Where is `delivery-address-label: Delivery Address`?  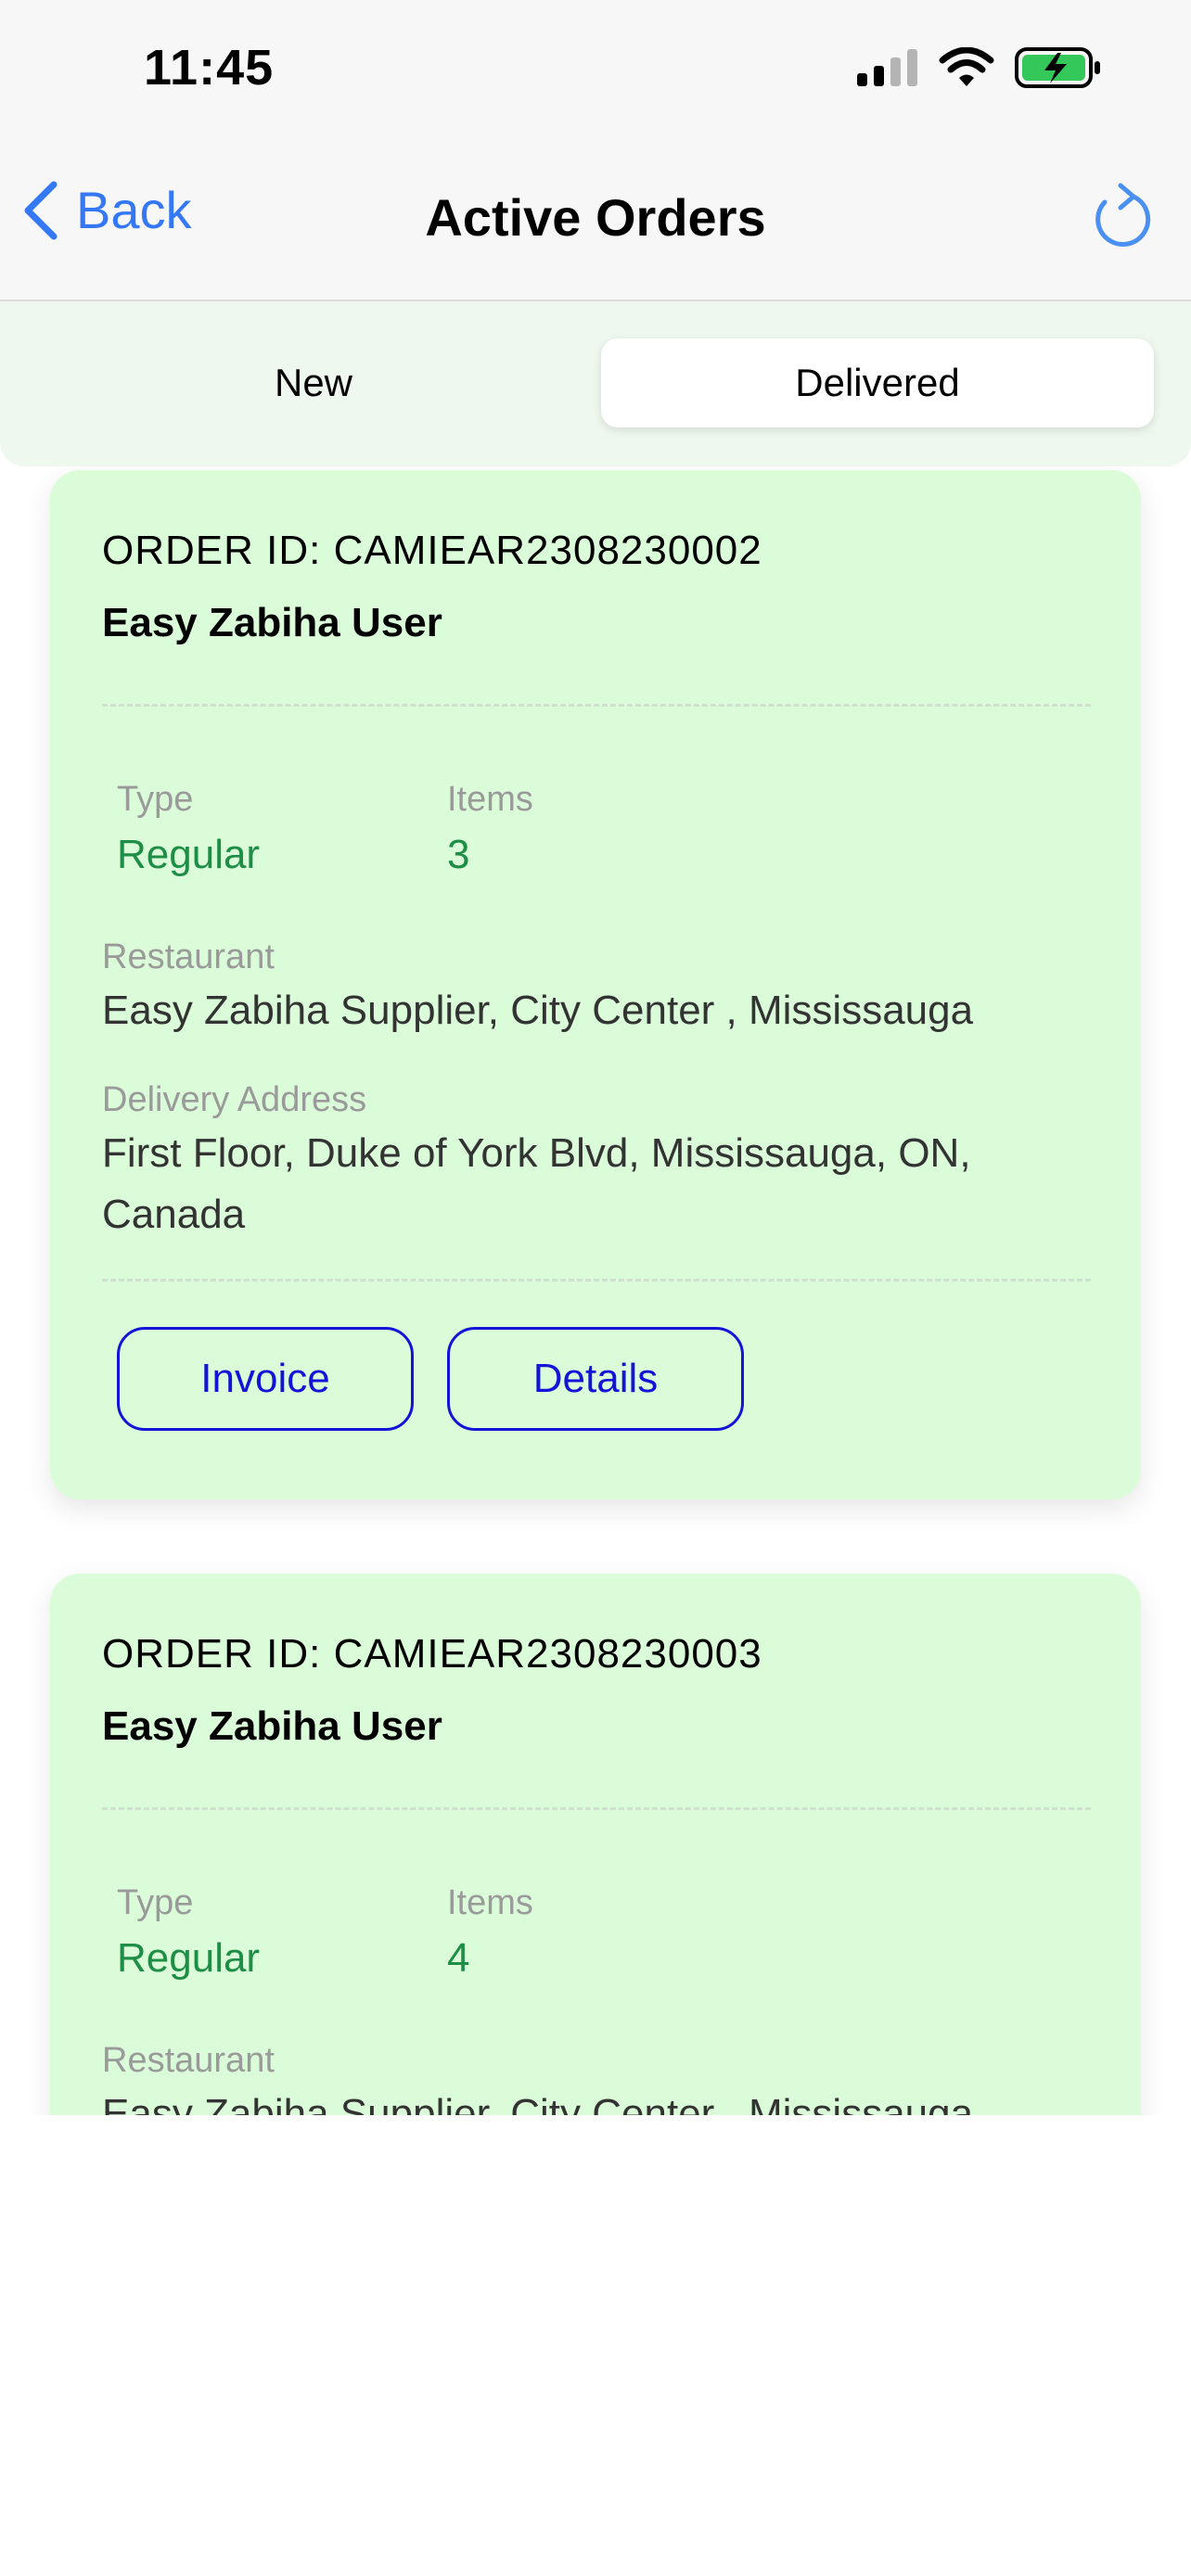 delivery-address-label: Delivery Address is located at coordinates (235, 1099).